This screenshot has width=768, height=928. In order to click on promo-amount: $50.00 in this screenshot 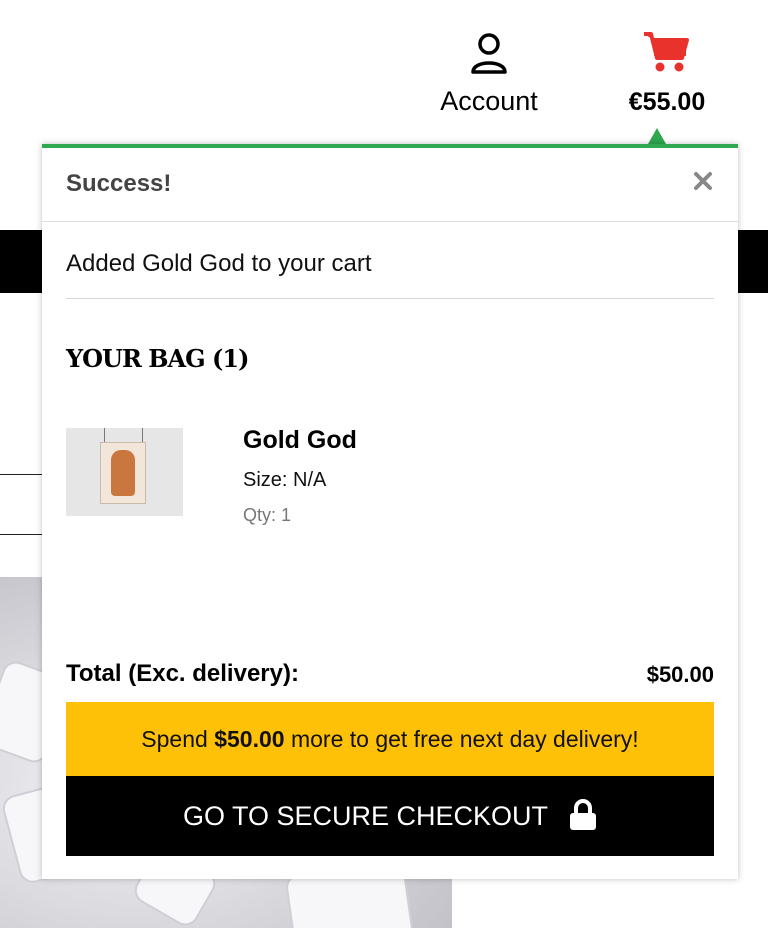, I will do `click(249, 739)`.